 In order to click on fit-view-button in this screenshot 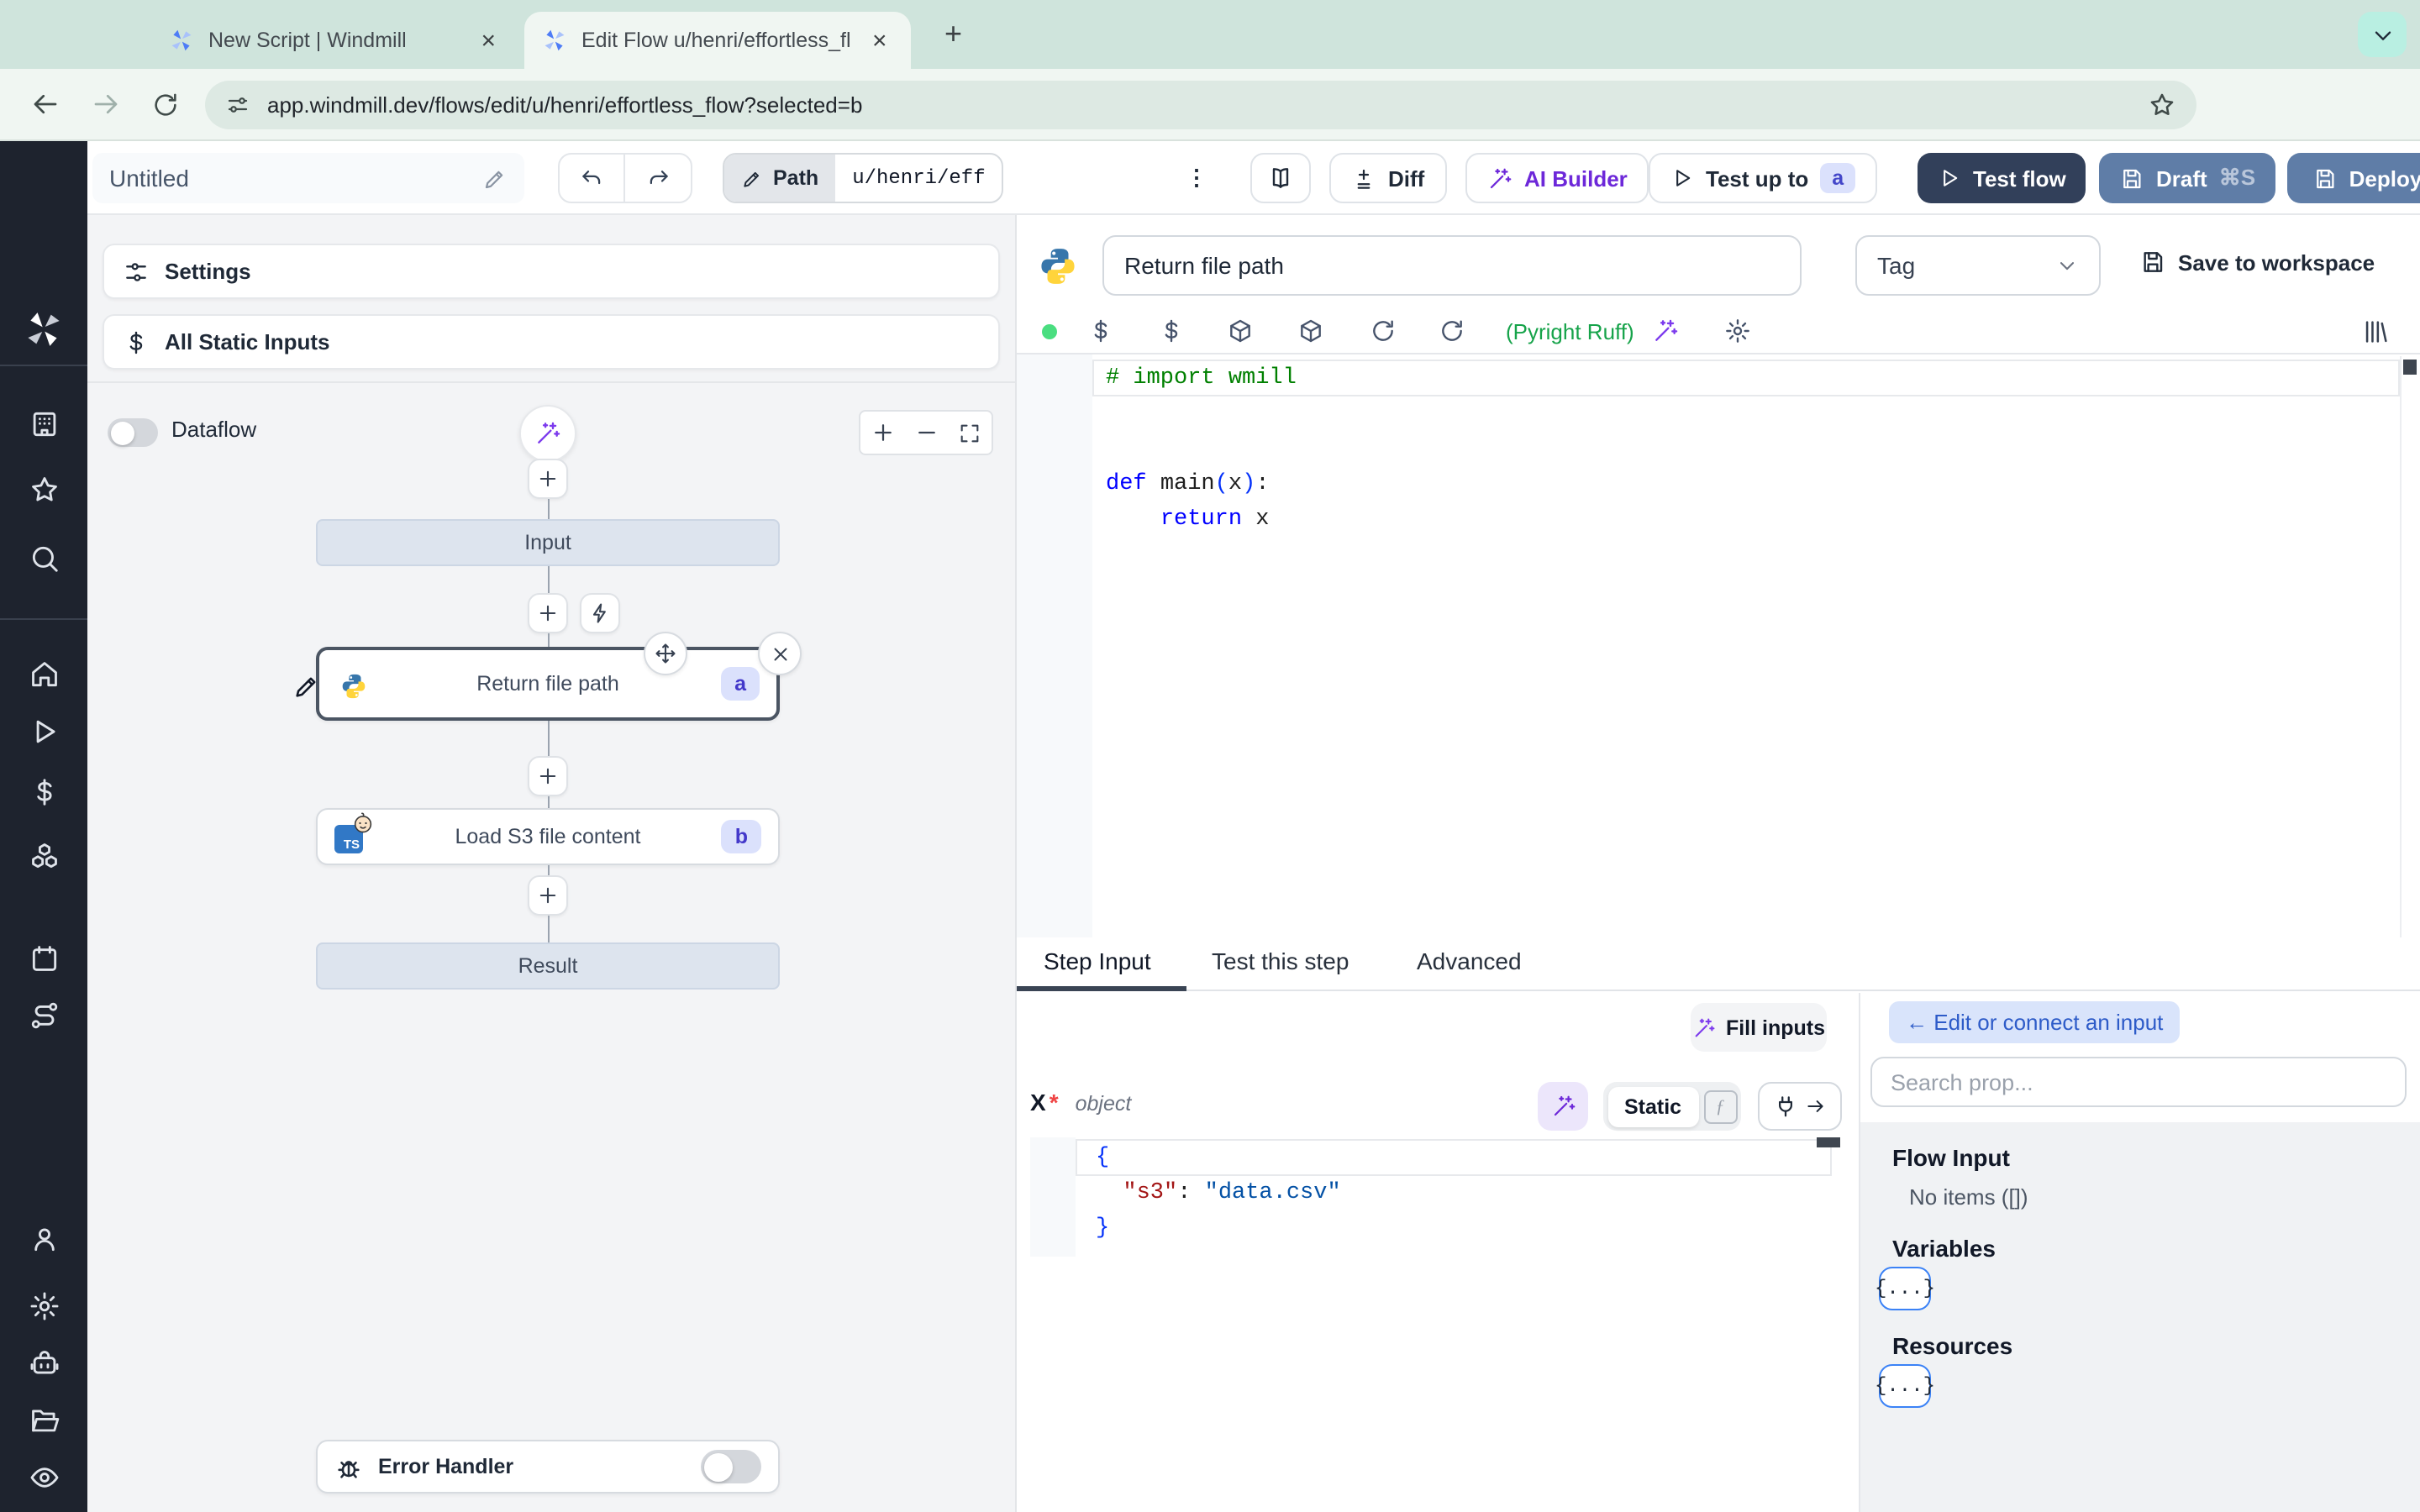, I will do `click(970, 432)`.